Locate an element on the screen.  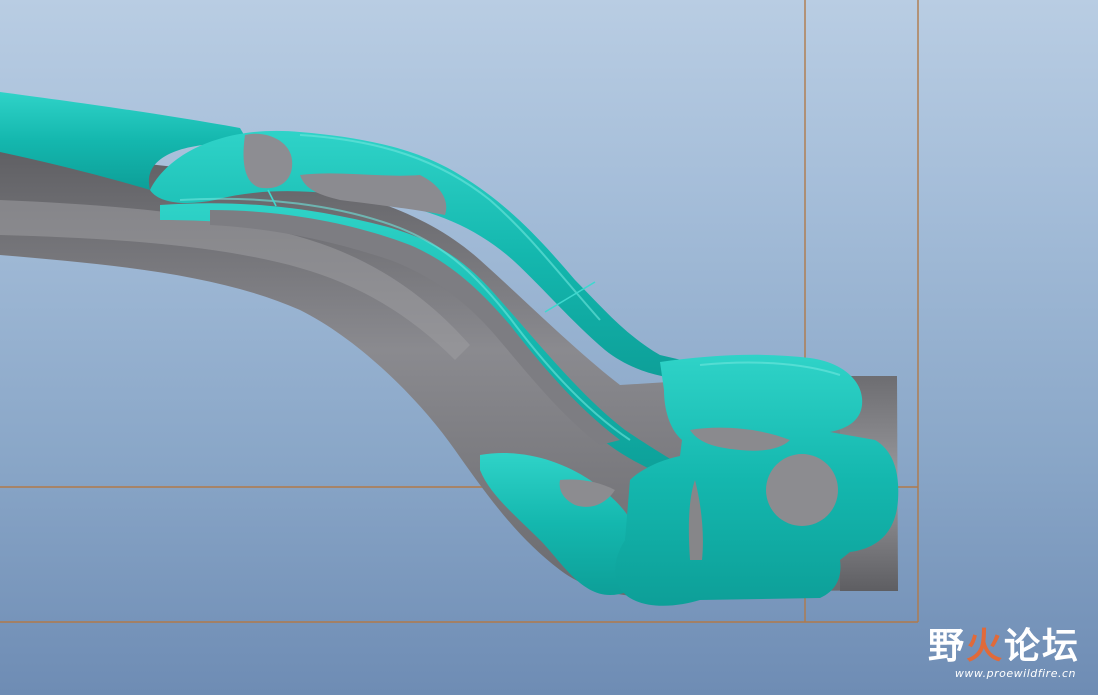
clamp-hole is located at coordinates (802, 490).